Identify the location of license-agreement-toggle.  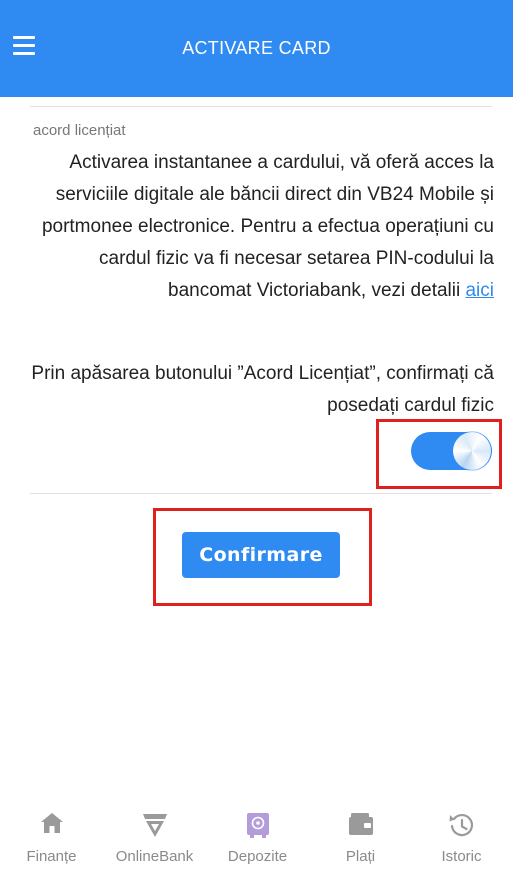
(451, 451).